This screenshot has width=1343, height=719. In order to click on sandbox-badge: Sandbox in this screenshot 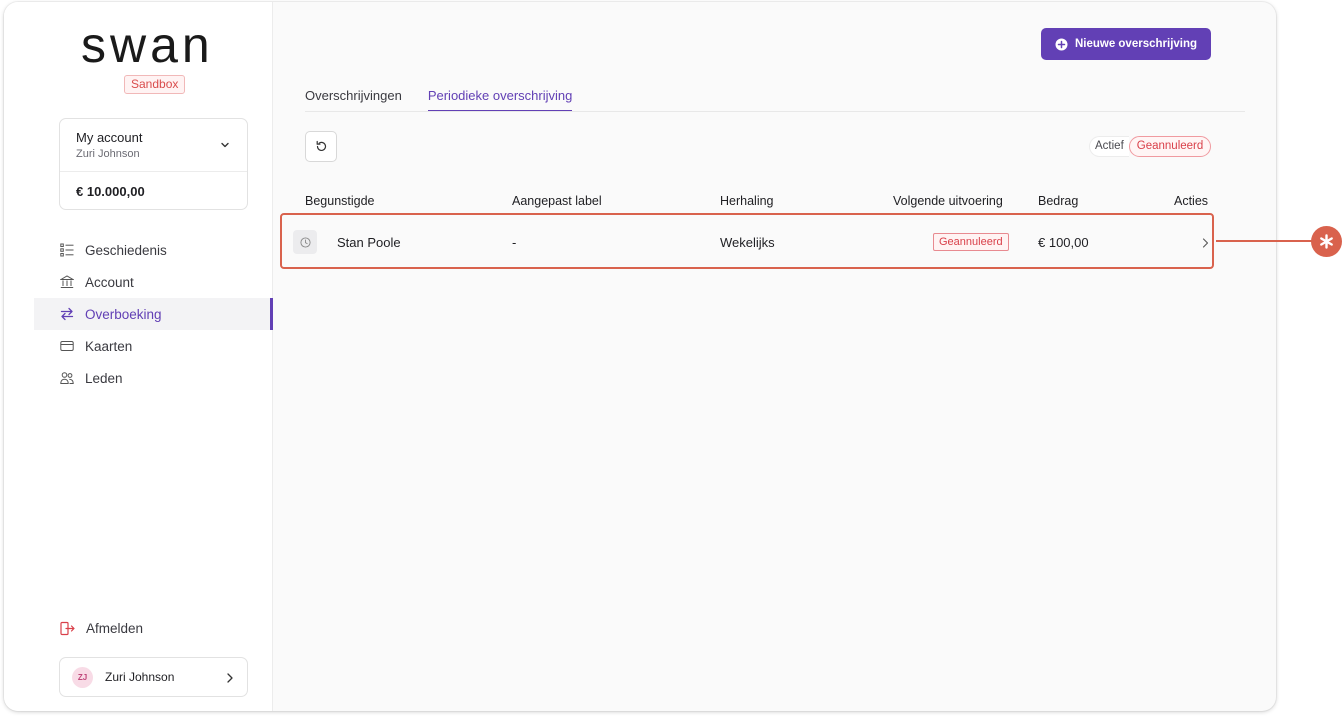, I will do `click(155, 84)`.